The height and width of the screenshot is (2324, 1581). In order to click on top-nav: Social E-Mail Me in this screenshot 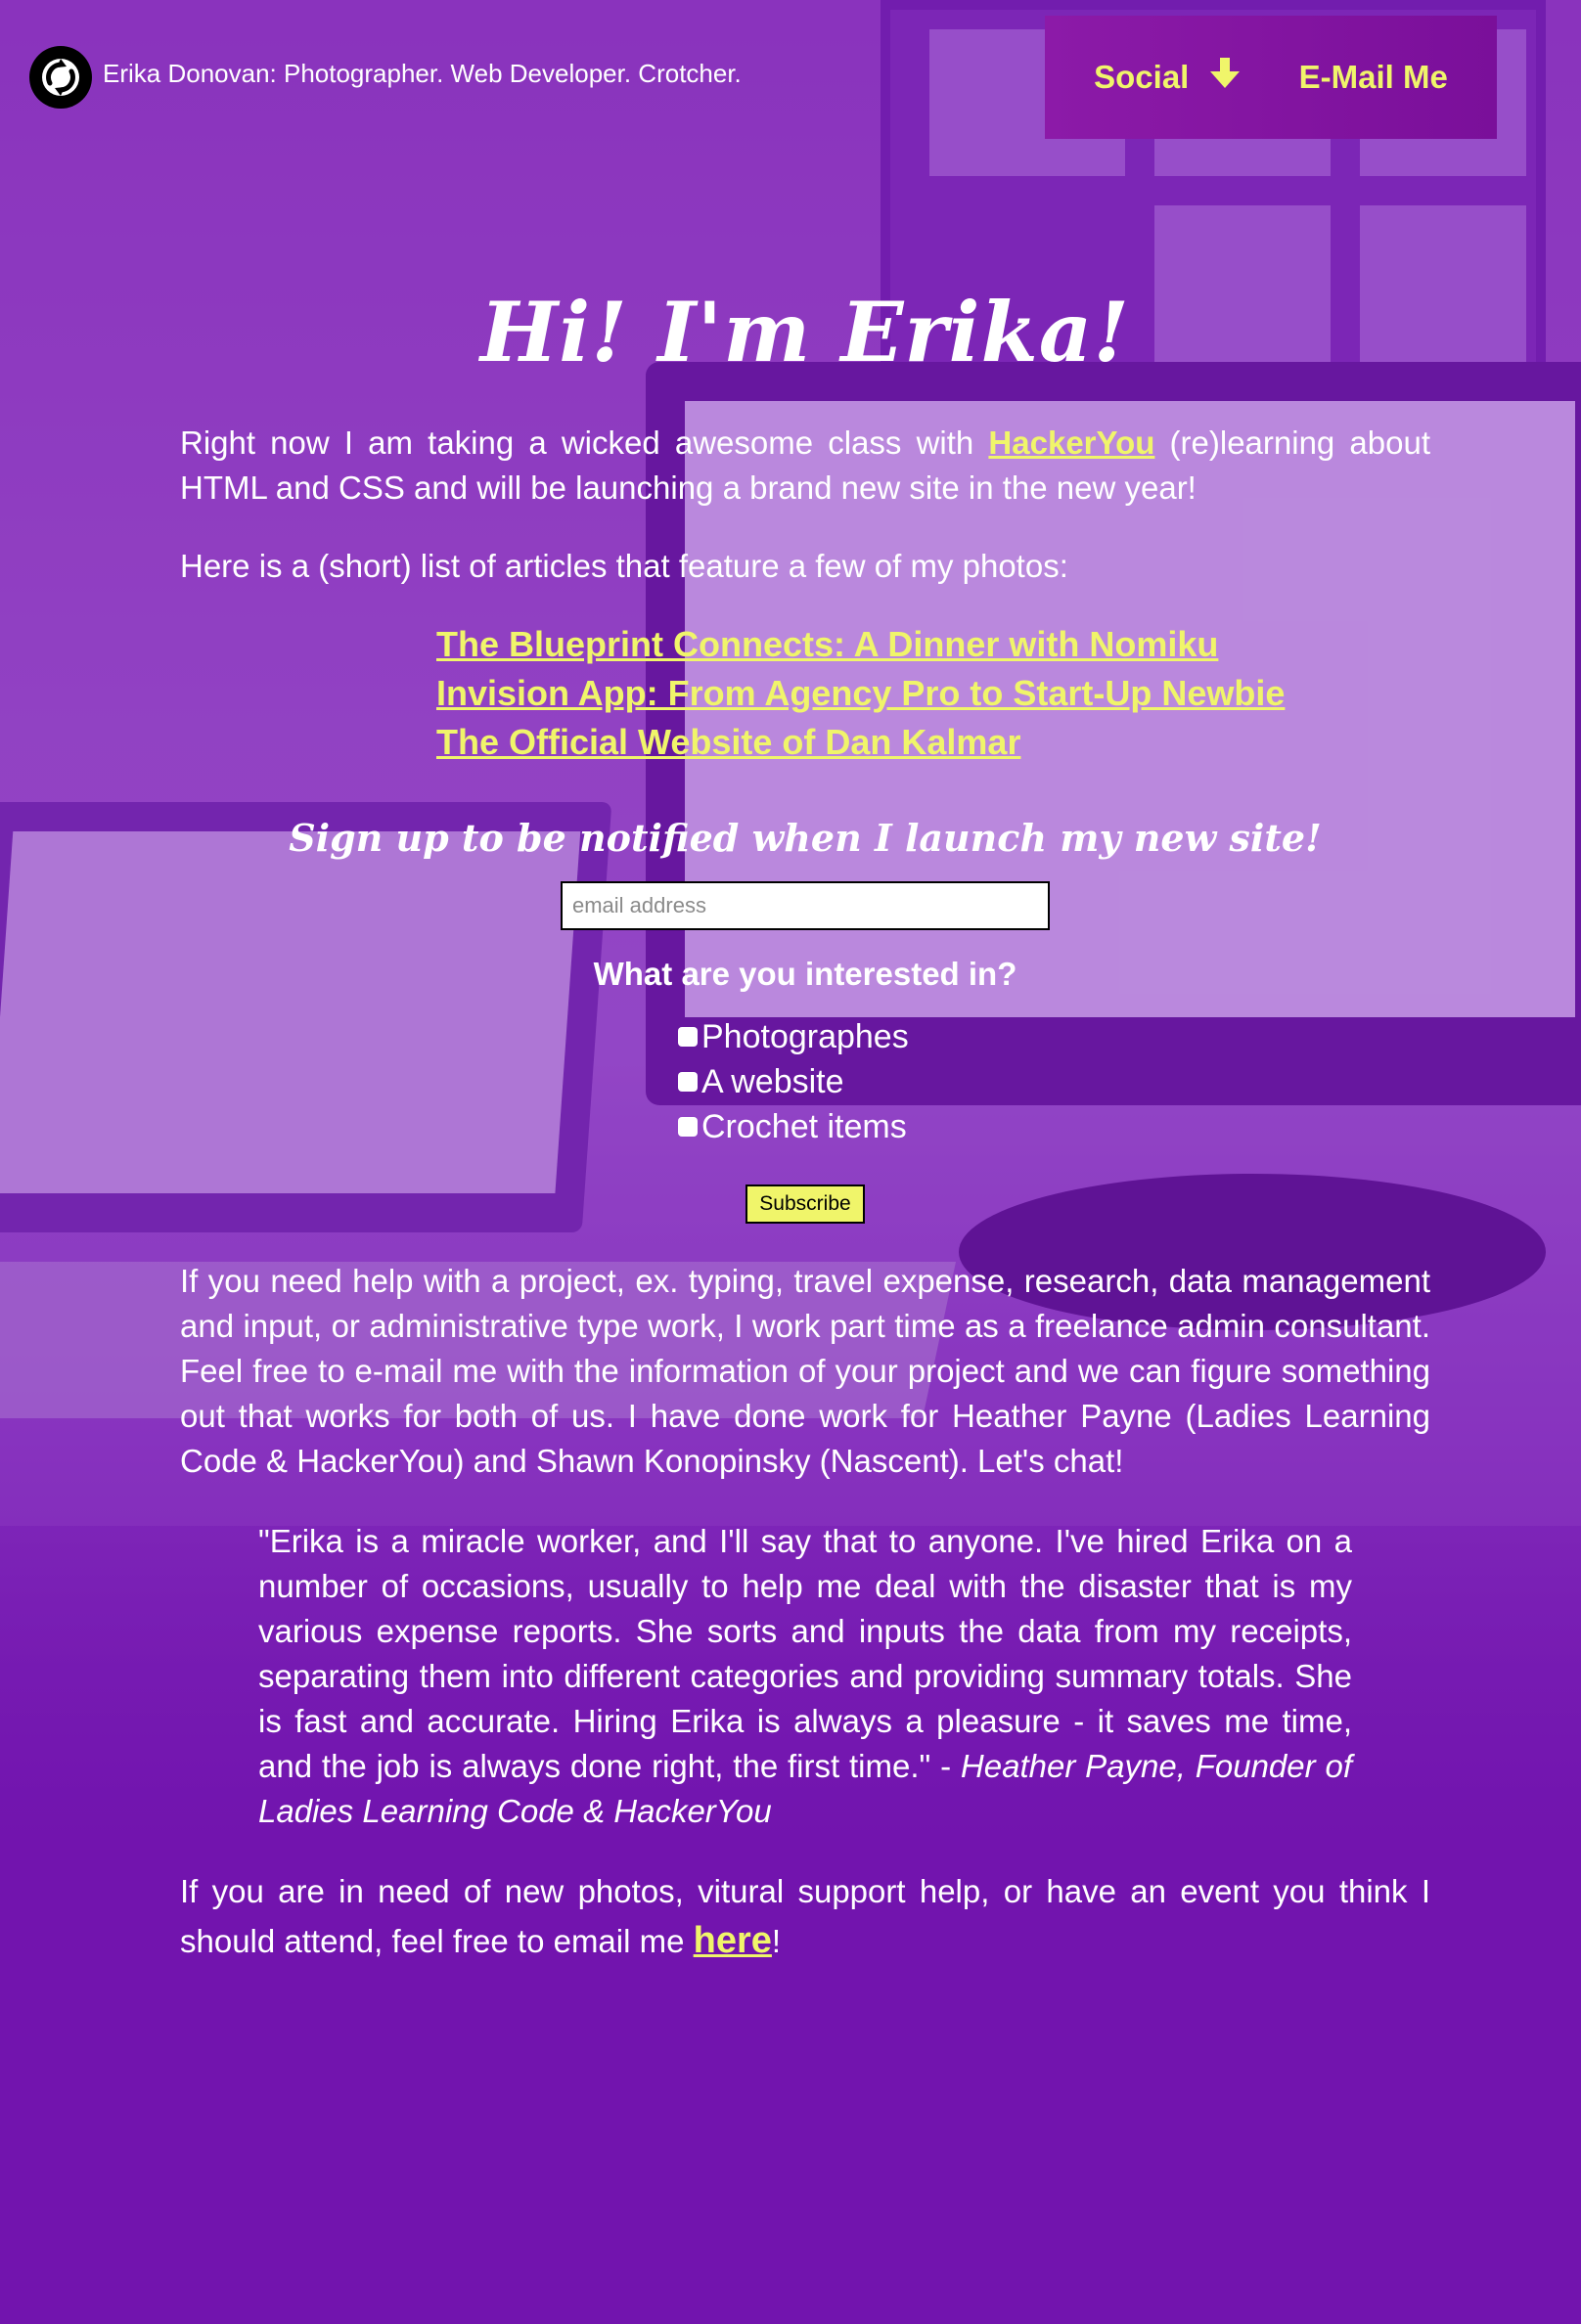, I will do `click(1271, 77)`.